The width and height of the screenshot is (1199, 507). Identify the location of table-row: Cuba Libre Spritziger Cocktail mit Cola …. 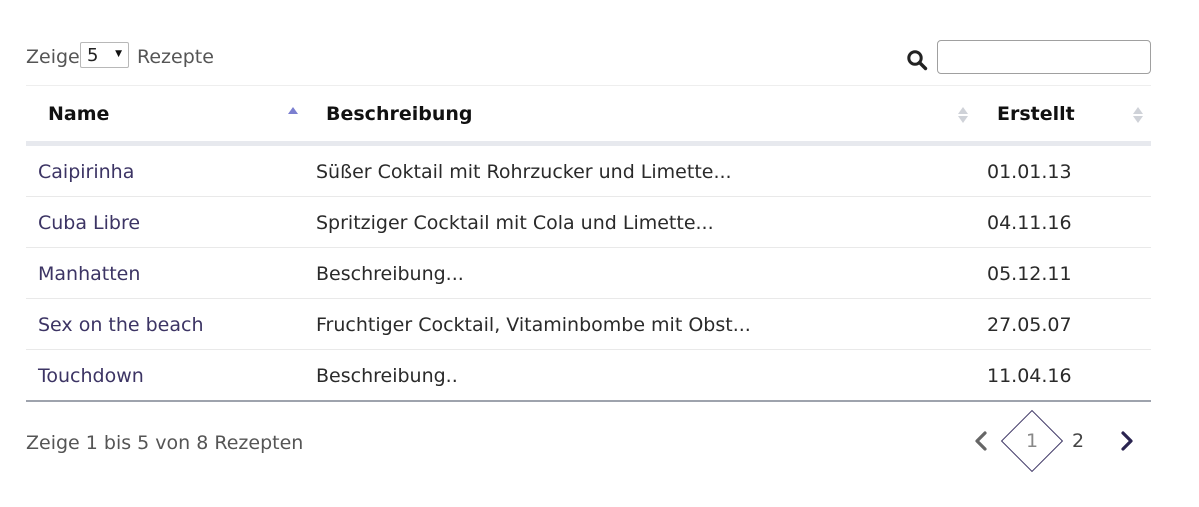
(588, 222).